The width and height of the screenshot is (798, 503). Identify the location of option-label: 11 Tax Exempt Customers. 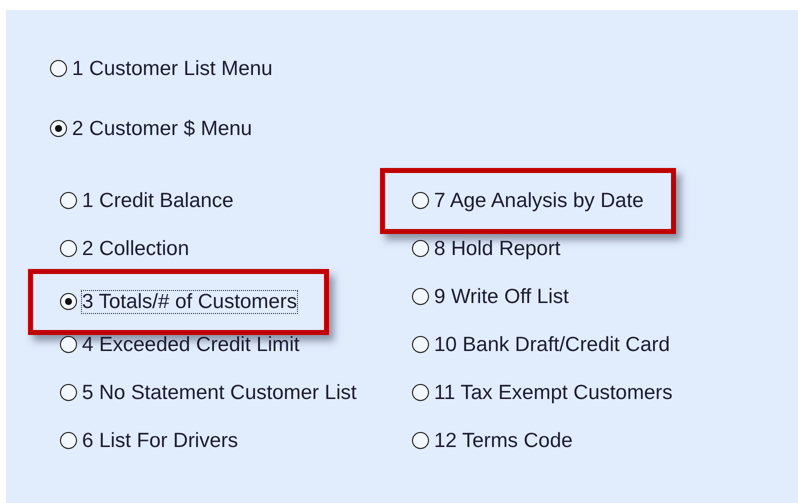
(553, 393).